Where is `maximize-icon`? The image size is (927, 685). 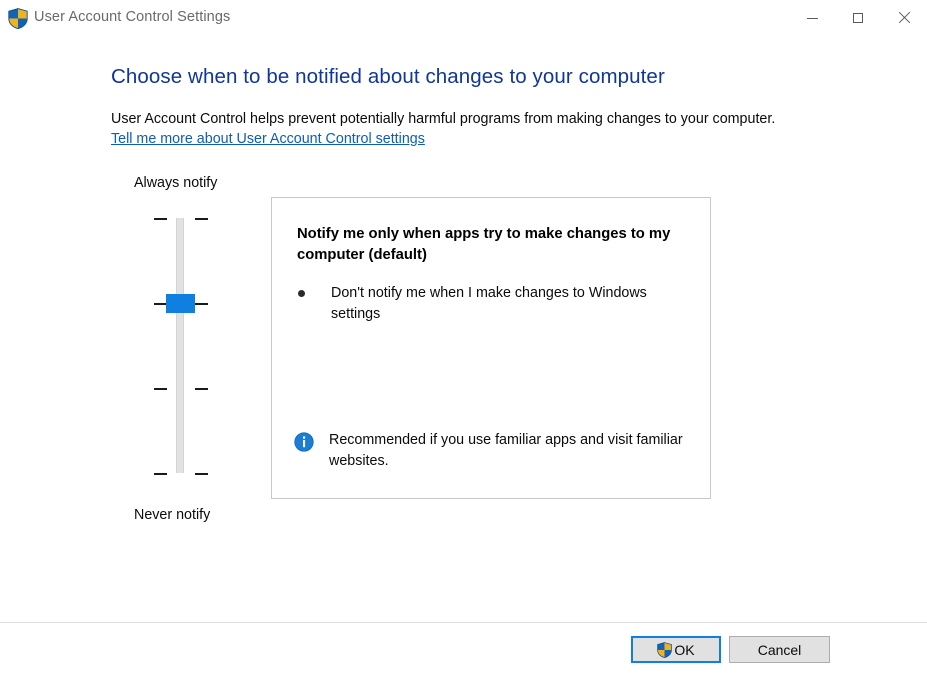 maximize-icon is located at coordinates (858, 18).